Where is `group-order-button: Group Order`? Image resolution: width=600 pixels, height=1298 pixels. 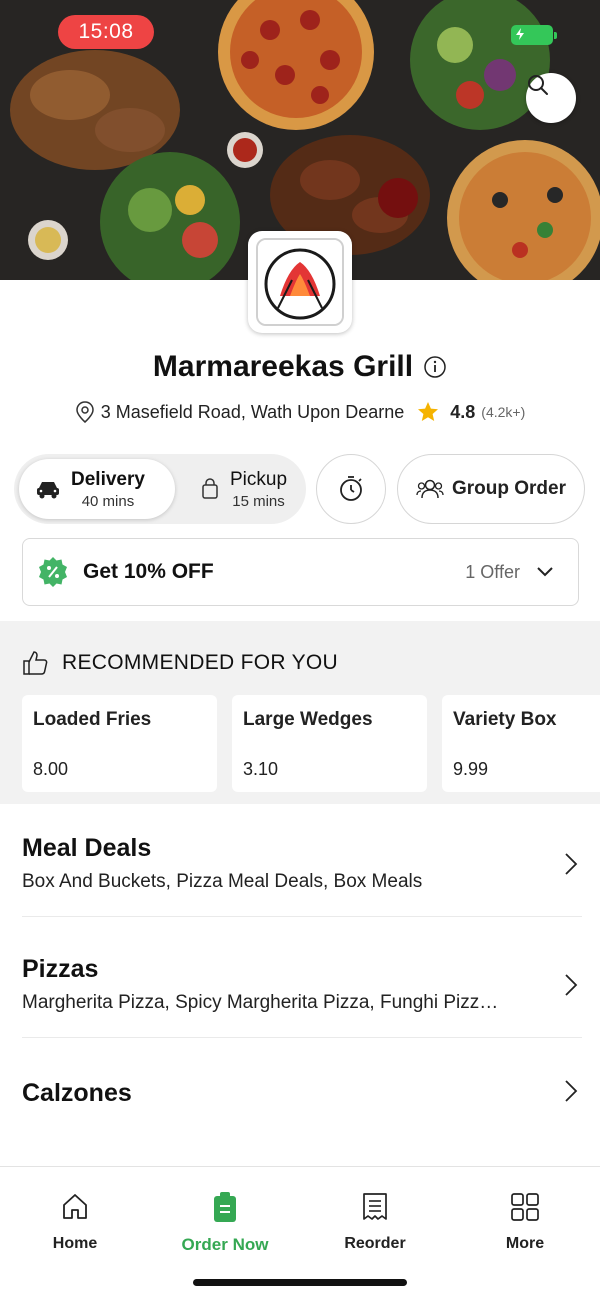
group-order-button: Group Order is located at coordinates (491, 489).